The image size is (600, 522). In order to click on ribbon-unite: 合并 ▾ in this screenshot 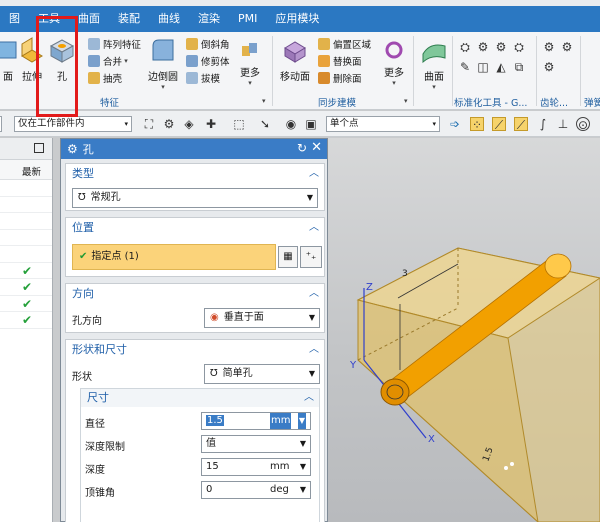, I will do `click(108, 61)`.